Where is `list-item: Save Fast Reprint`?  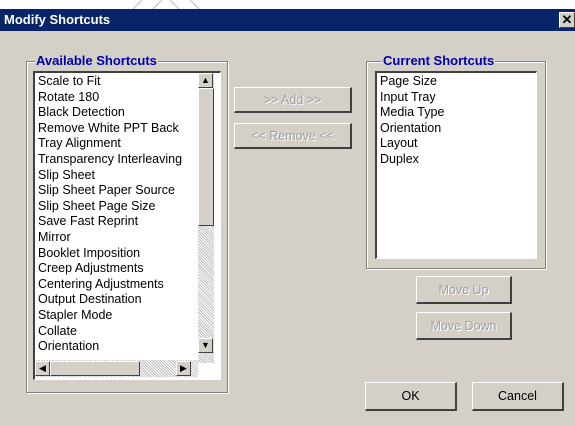 list-item: Save Fast Reprint is located at coordinates (116, 222).